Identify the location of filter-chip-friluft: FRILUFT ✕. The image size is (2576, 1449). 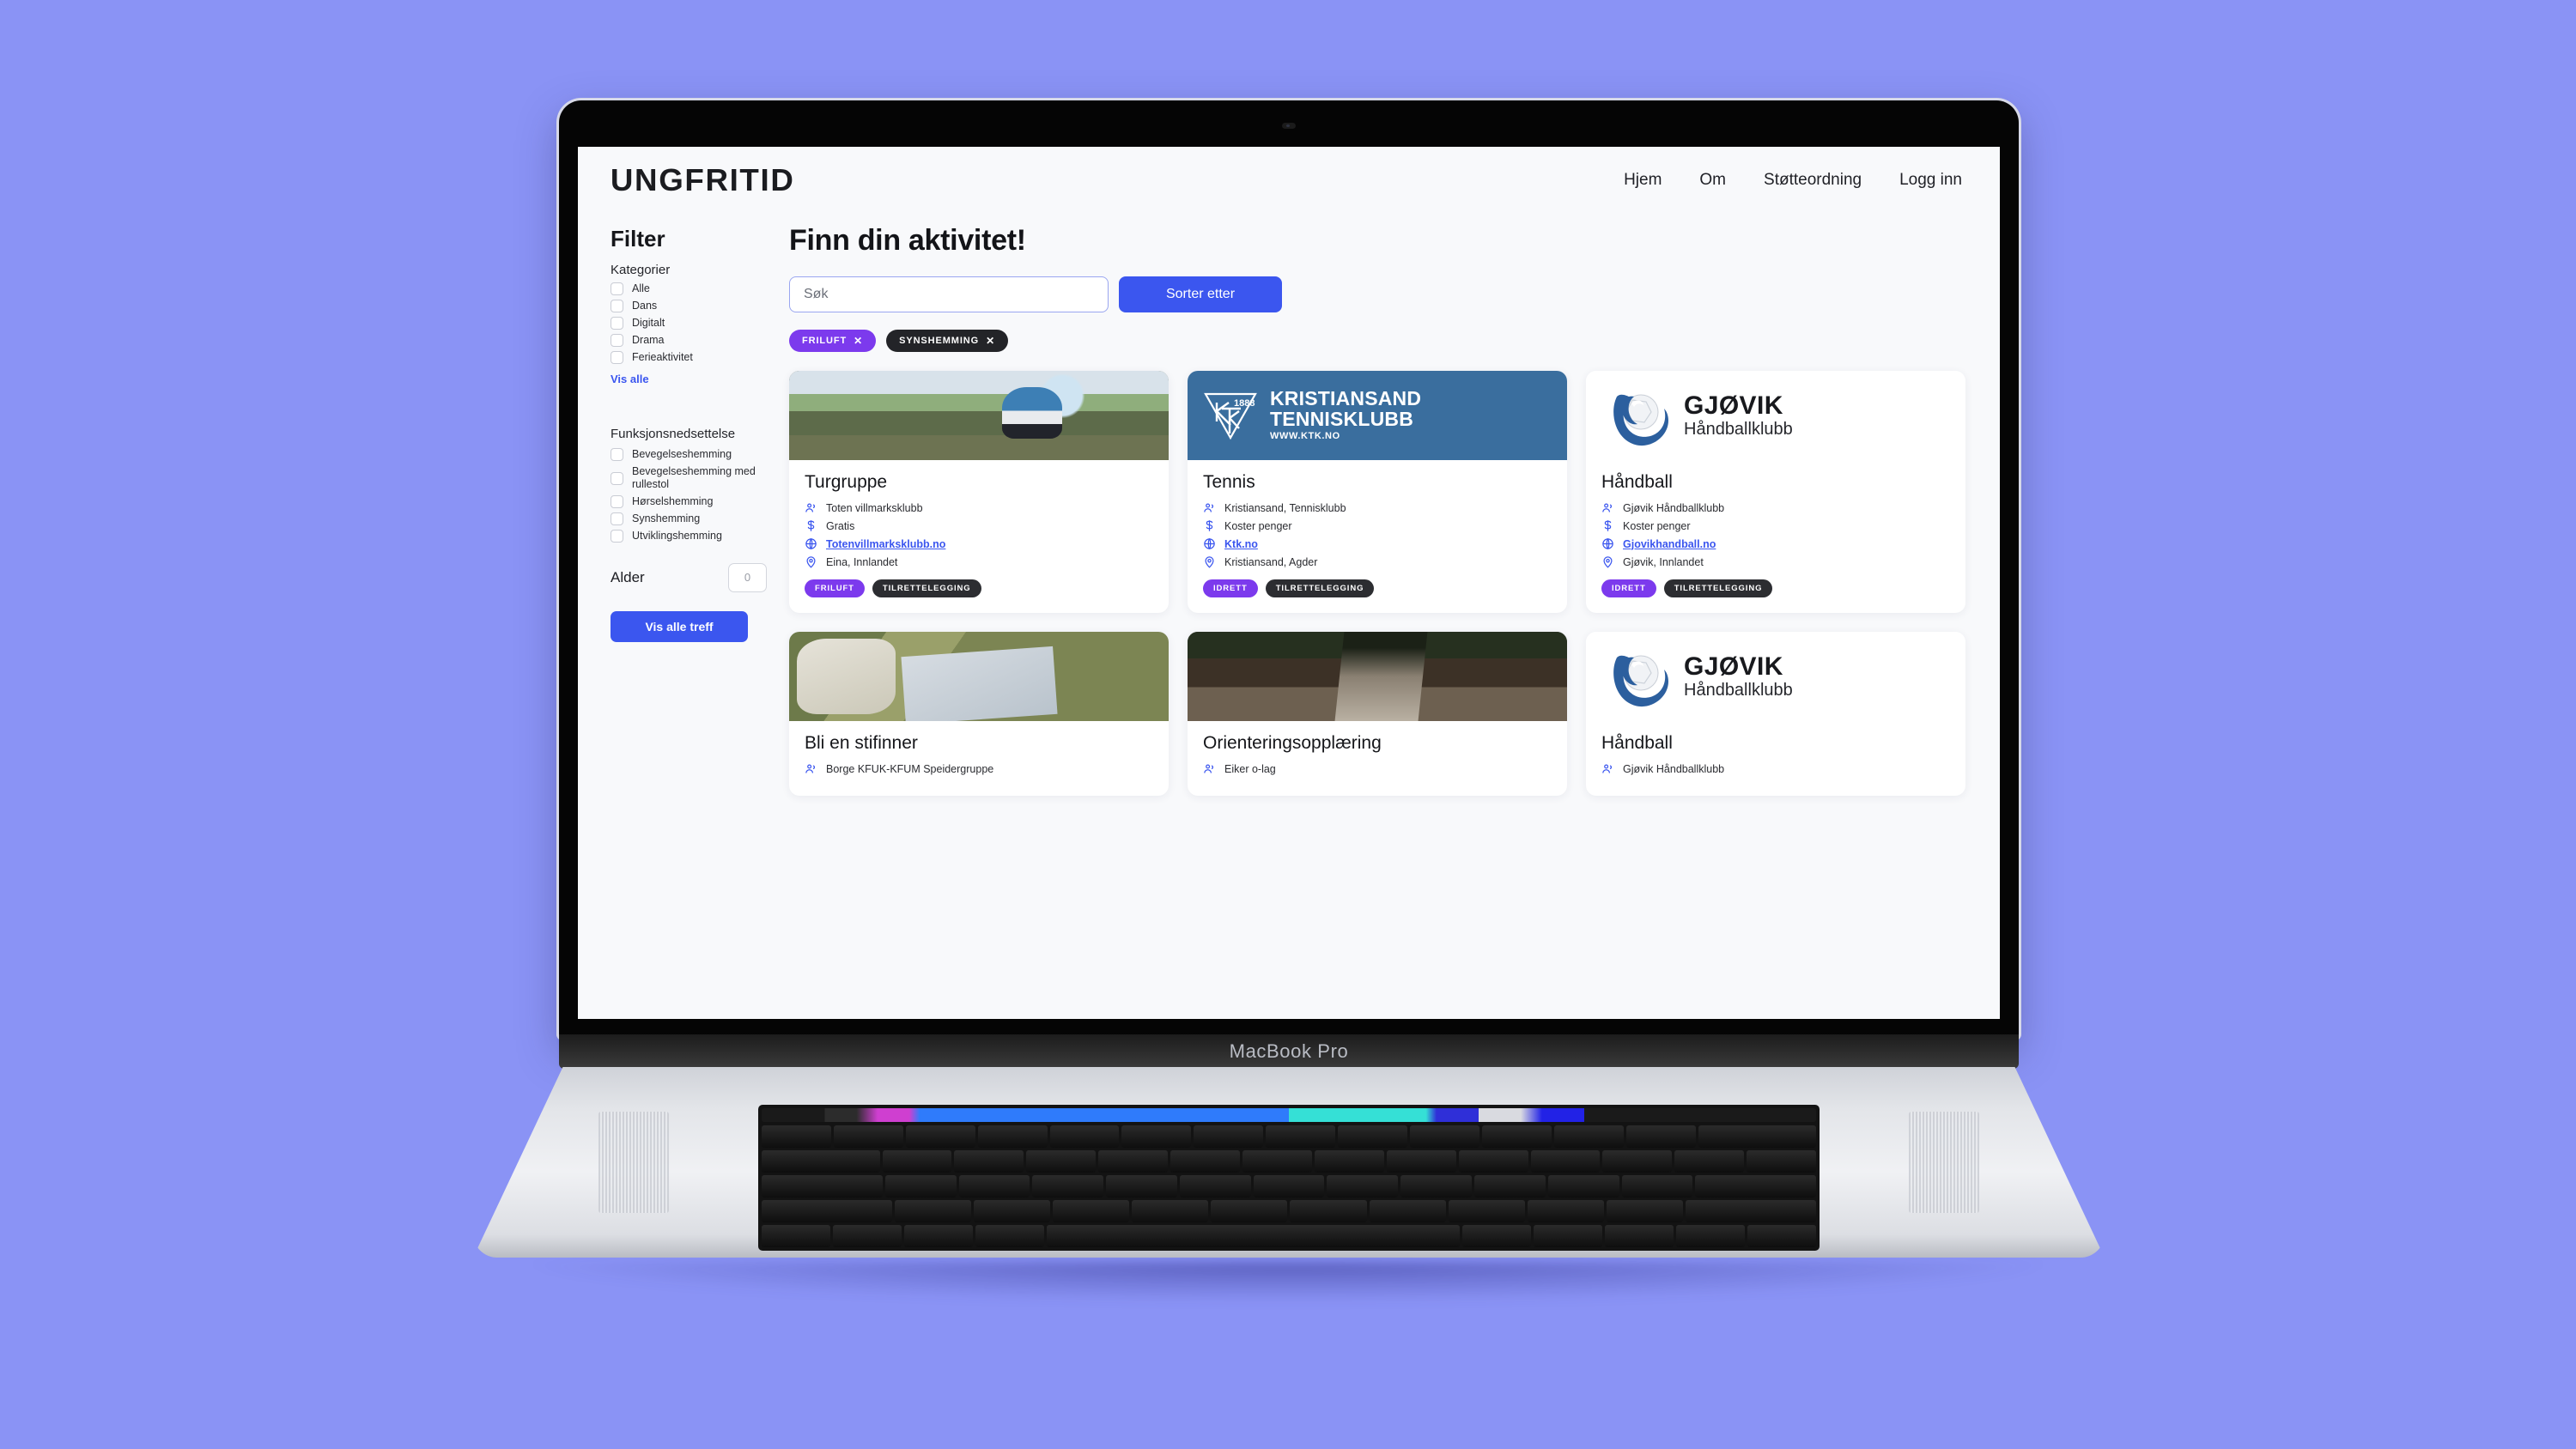
(833, 341).